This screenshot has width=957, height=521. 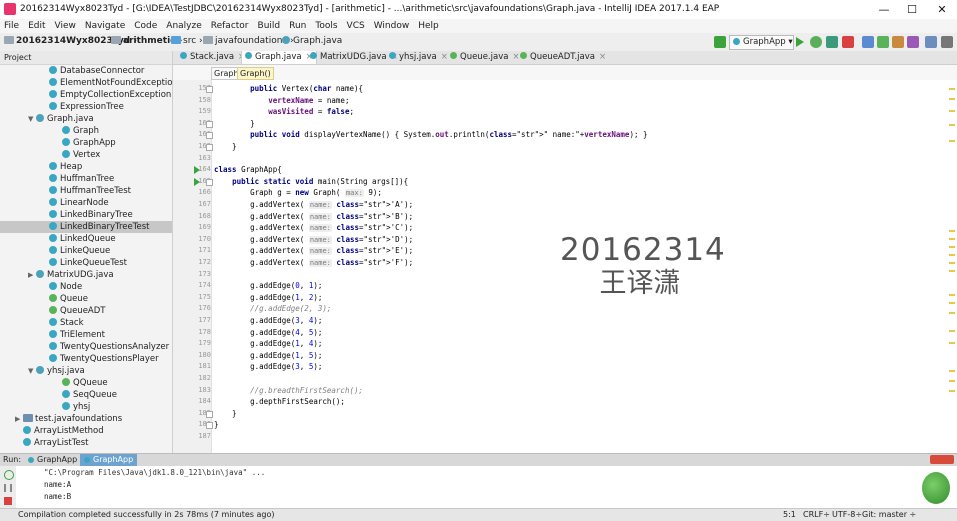 I want to click on tree-item: LinkeQueueTest, so click(x=86, y=263).